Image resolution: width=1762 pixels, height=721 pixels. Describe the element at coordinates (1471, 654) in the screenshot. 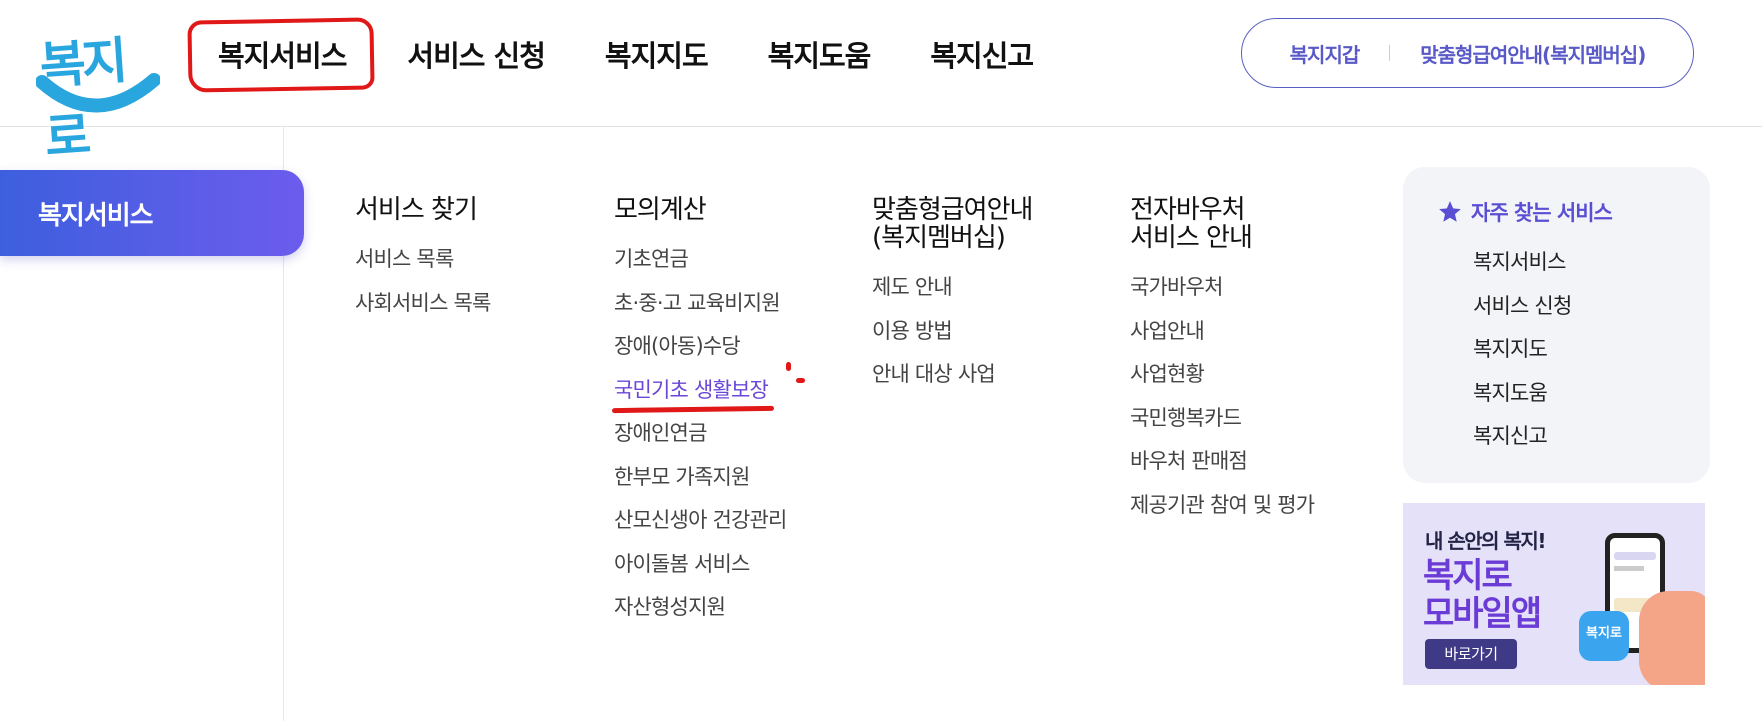

I see `banner-go-button: 바로가기` at that location.